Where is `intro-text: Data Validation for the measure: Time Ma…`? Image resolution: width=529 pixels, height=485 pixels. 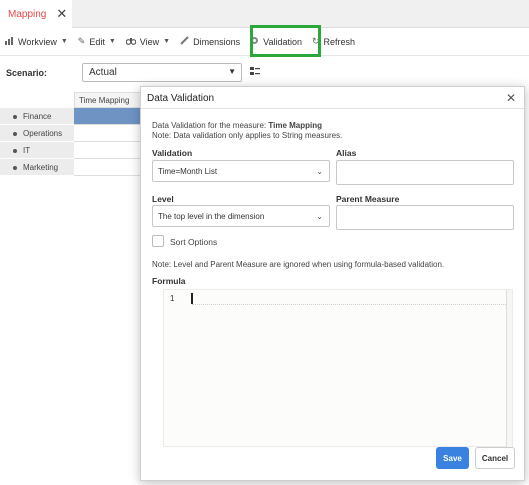
intro-text: Data Validation for the measure: Time Ma… is located at coordinates (237, 125).